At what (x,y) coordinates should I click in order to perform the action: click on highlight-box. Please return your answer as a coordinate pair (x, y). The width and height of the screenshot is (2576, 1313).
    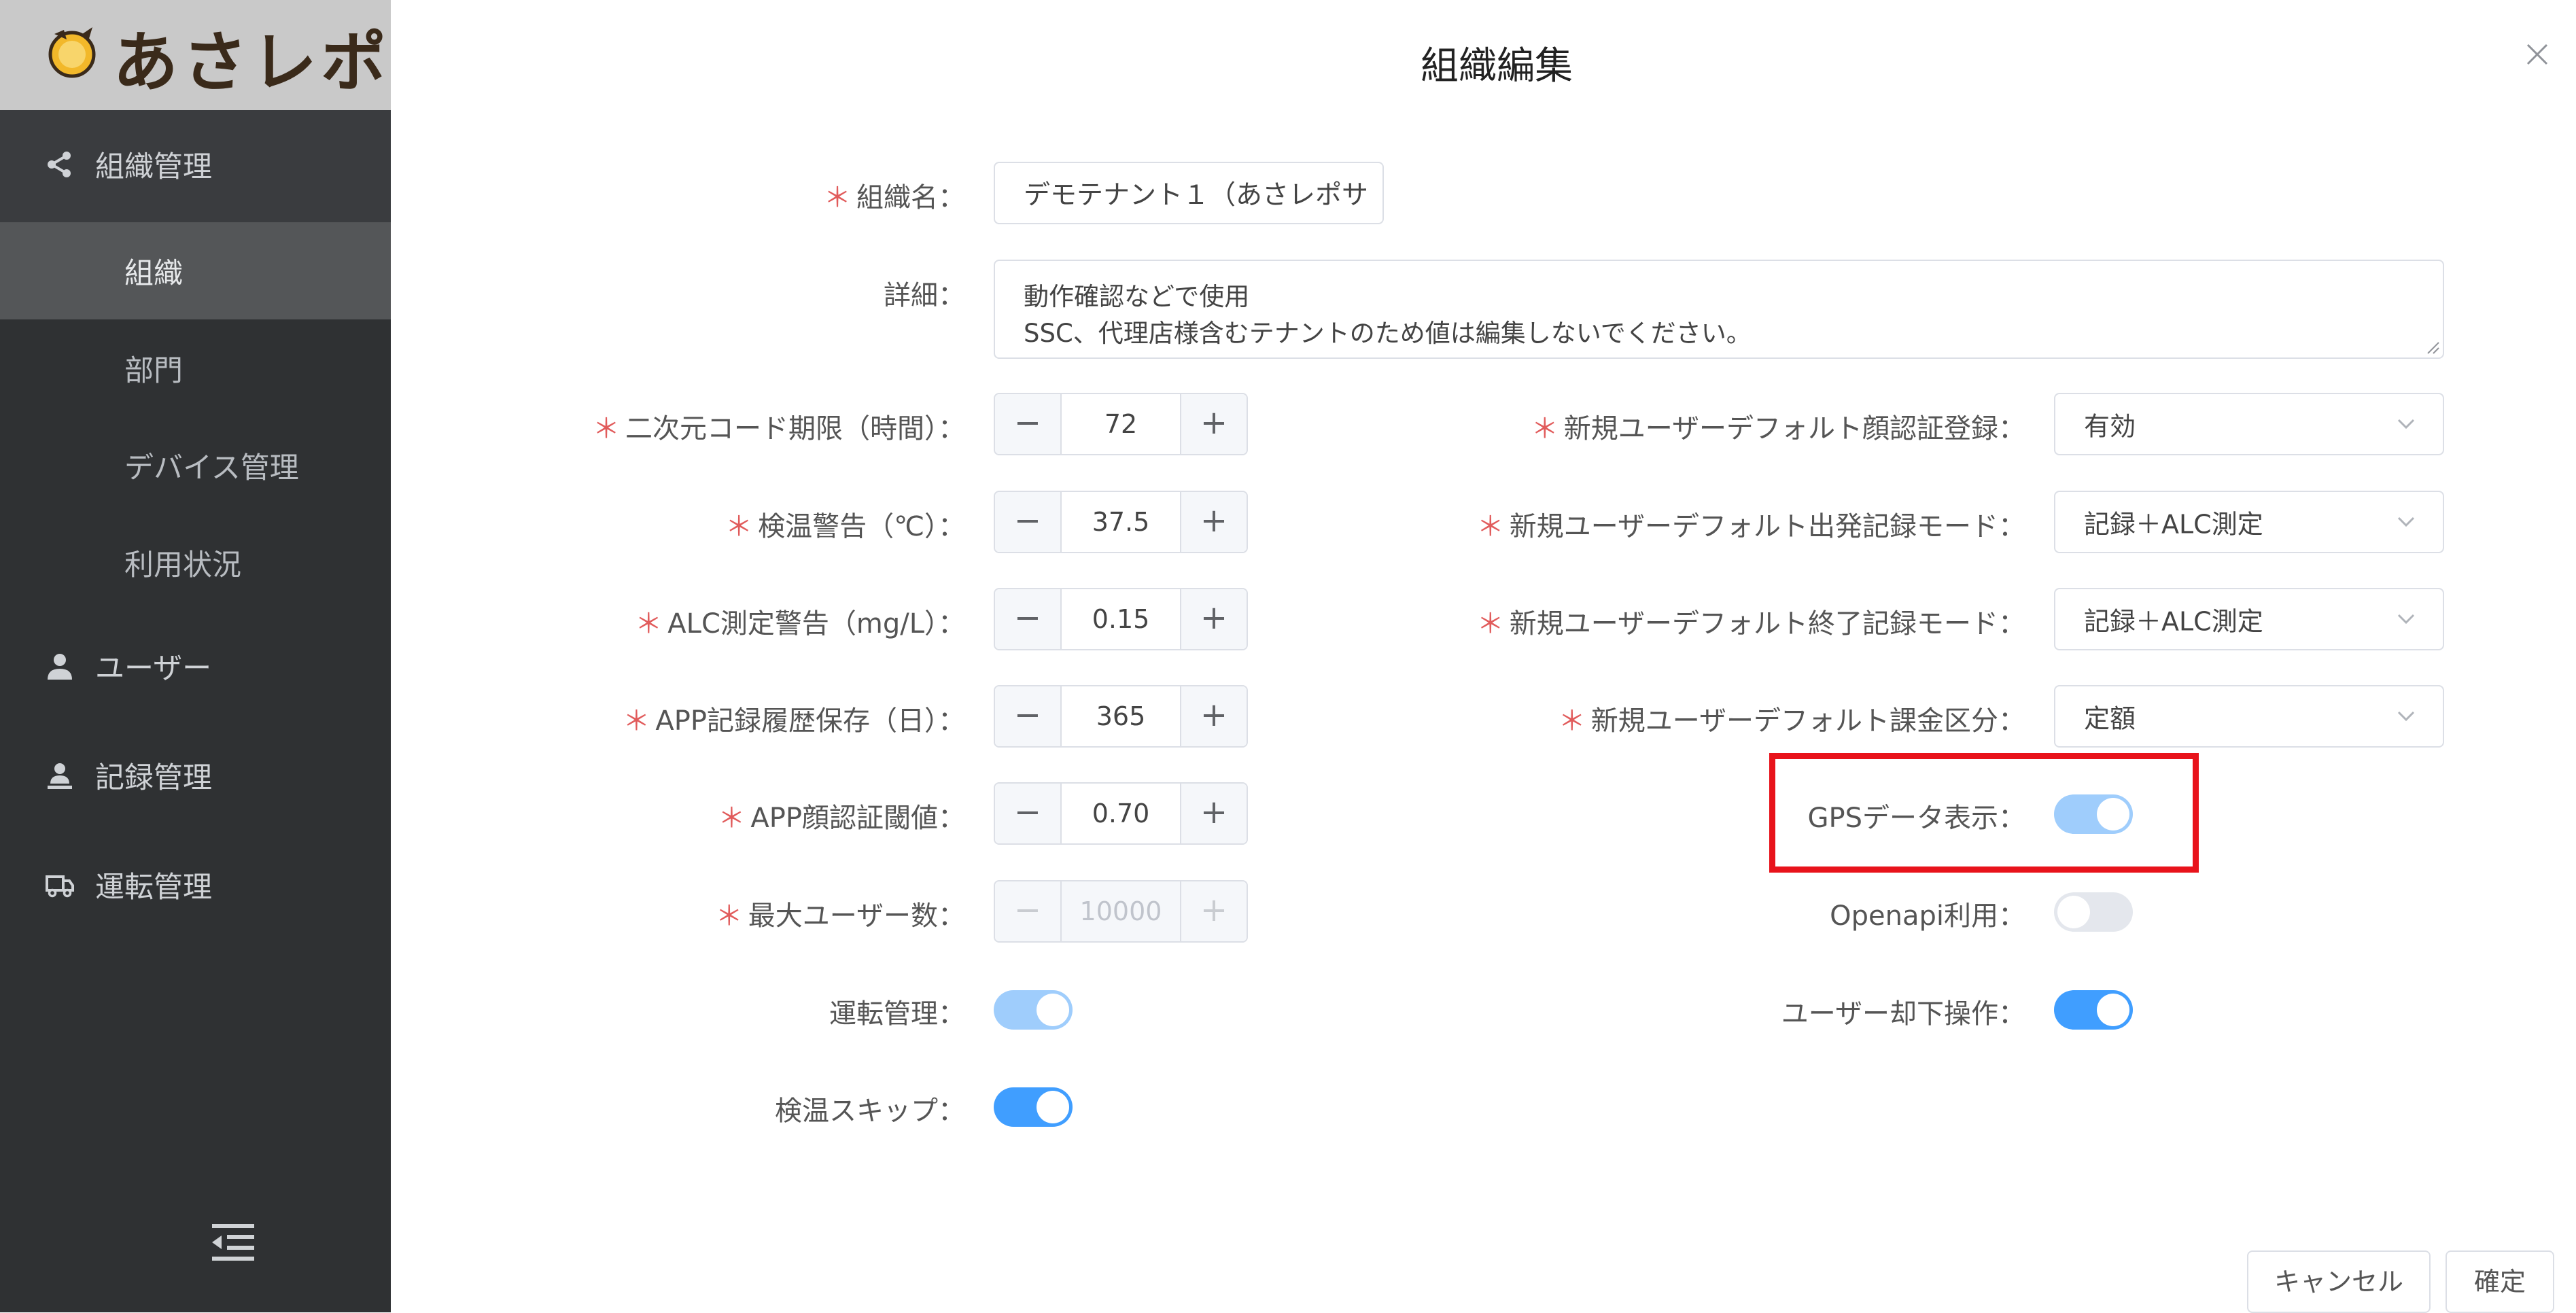
    Looking at the image, I should click on (1984, 813).